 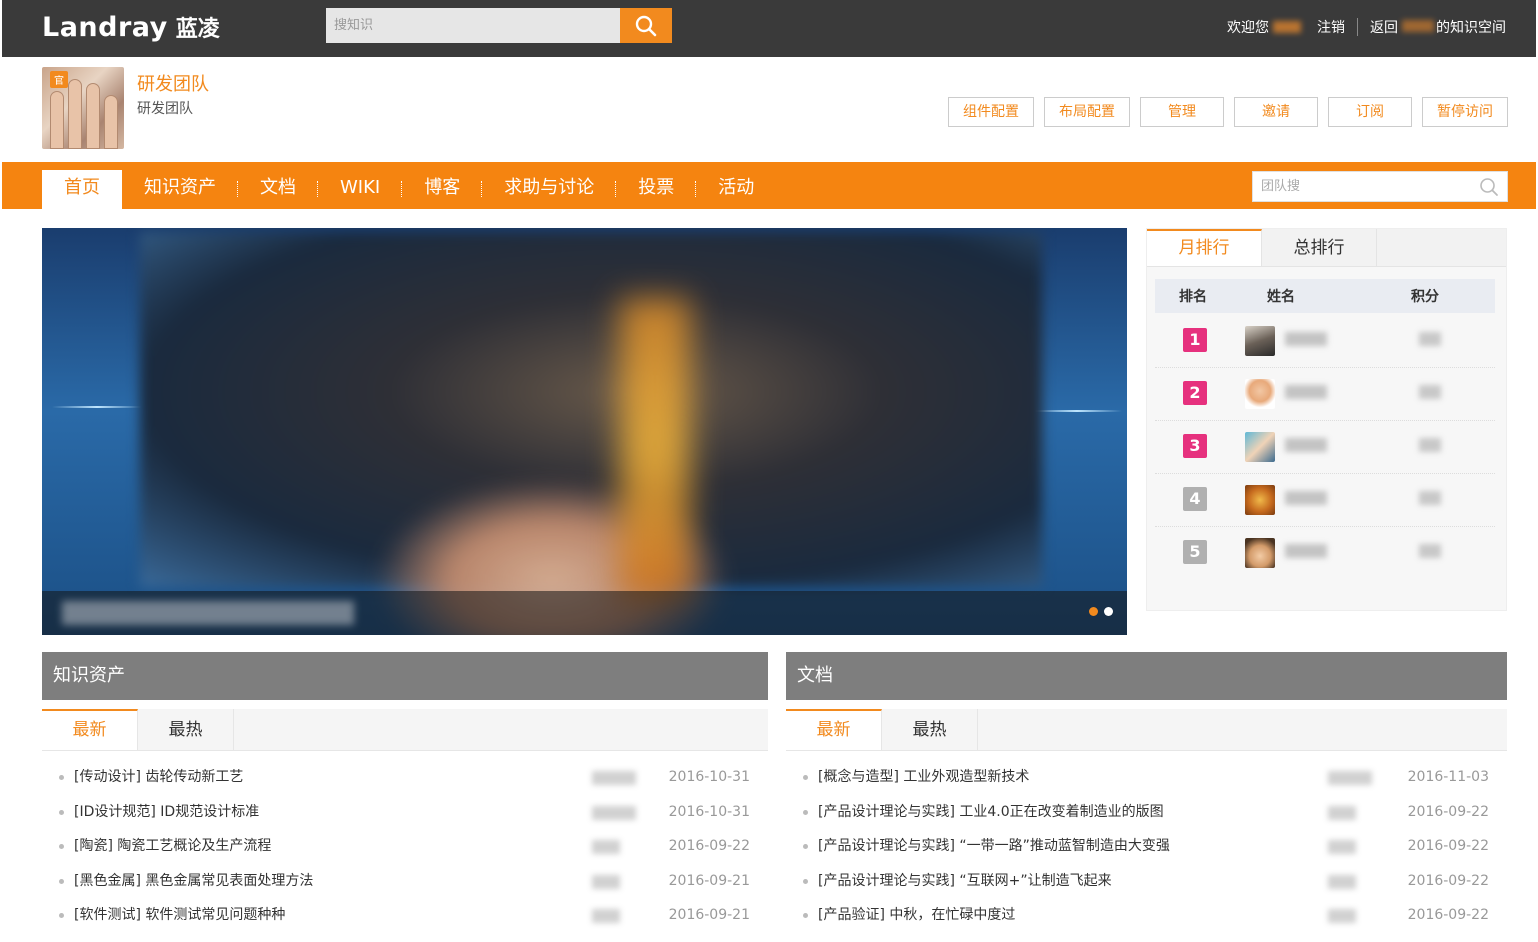 I want to click on divider, so click(x=1357, y=27).